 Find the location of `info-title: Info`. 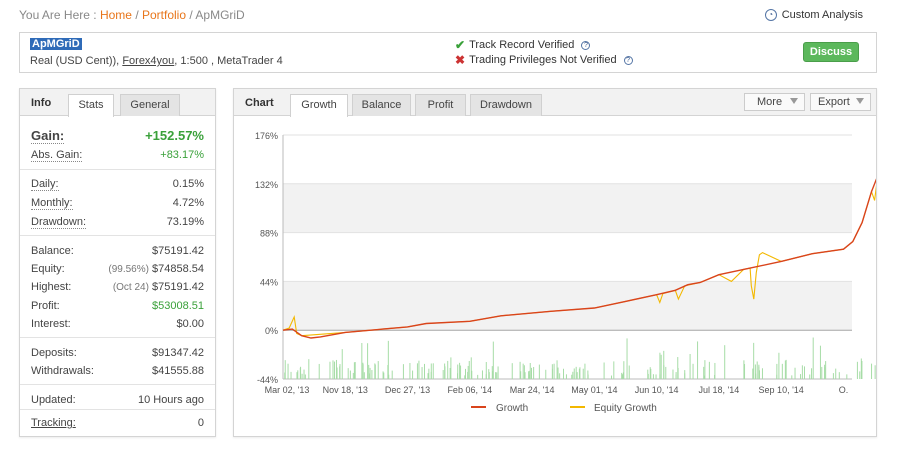

info-title: Info is located at coordinates (41, 103).